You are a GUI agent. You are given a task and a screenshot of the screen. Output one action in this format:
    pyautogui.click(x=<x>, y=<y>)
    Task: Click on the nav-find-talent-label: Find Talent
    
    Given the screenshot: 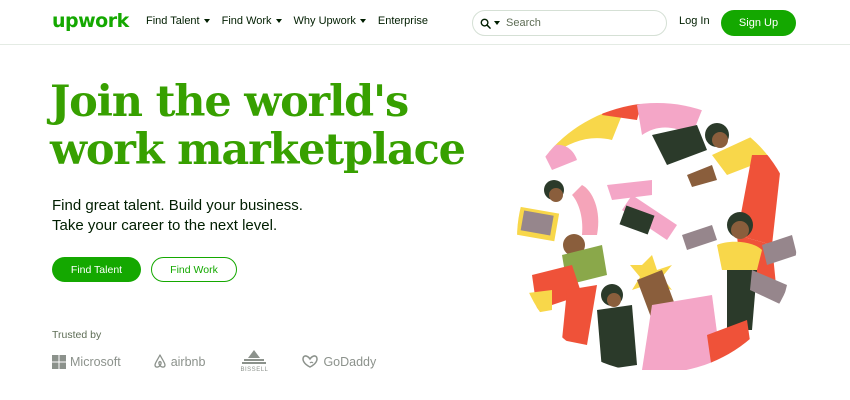 What is the action you would take?
    pyautogui.click(x=173, y=21)
    